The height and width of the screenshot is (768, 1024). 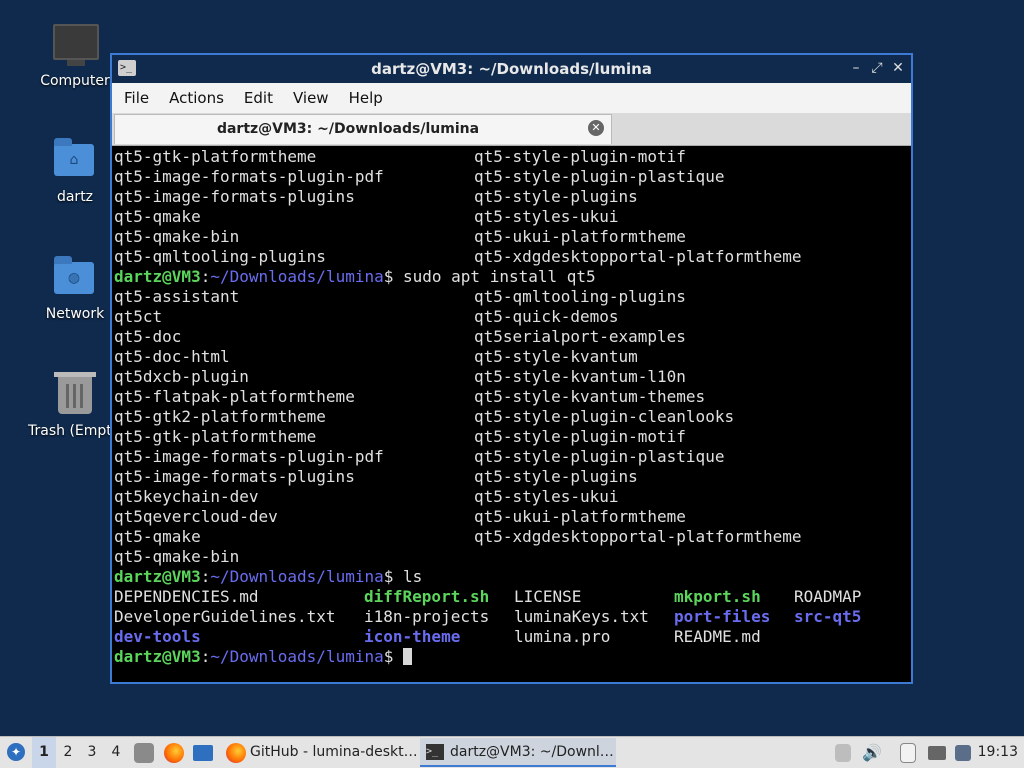 What do you see at coordinates (512, 217) in the screenshot?
I see `terminal-line: qt5-qmake qt5-styles-ukui` at bounding box center [512, 217].